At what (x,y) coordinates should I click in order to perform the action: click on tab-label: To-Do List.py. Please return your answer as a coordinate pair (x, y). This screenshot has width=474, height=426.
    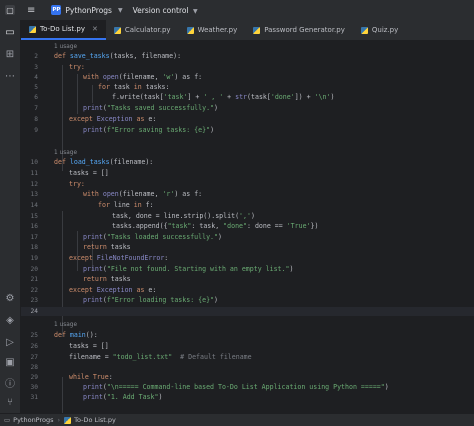
    Looking at the image, I should click on (62, 29).